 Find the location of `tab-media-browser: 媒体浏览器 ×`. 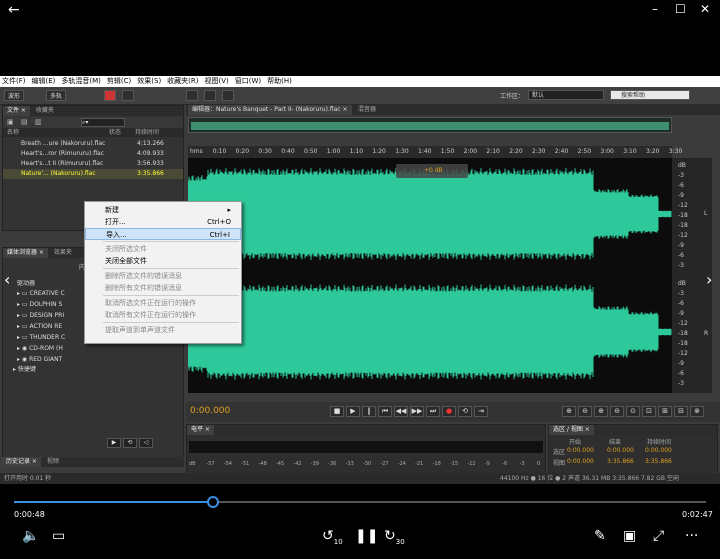

tab-media-browser: 媒体浏览器 × is located at coordinates (25, 253).